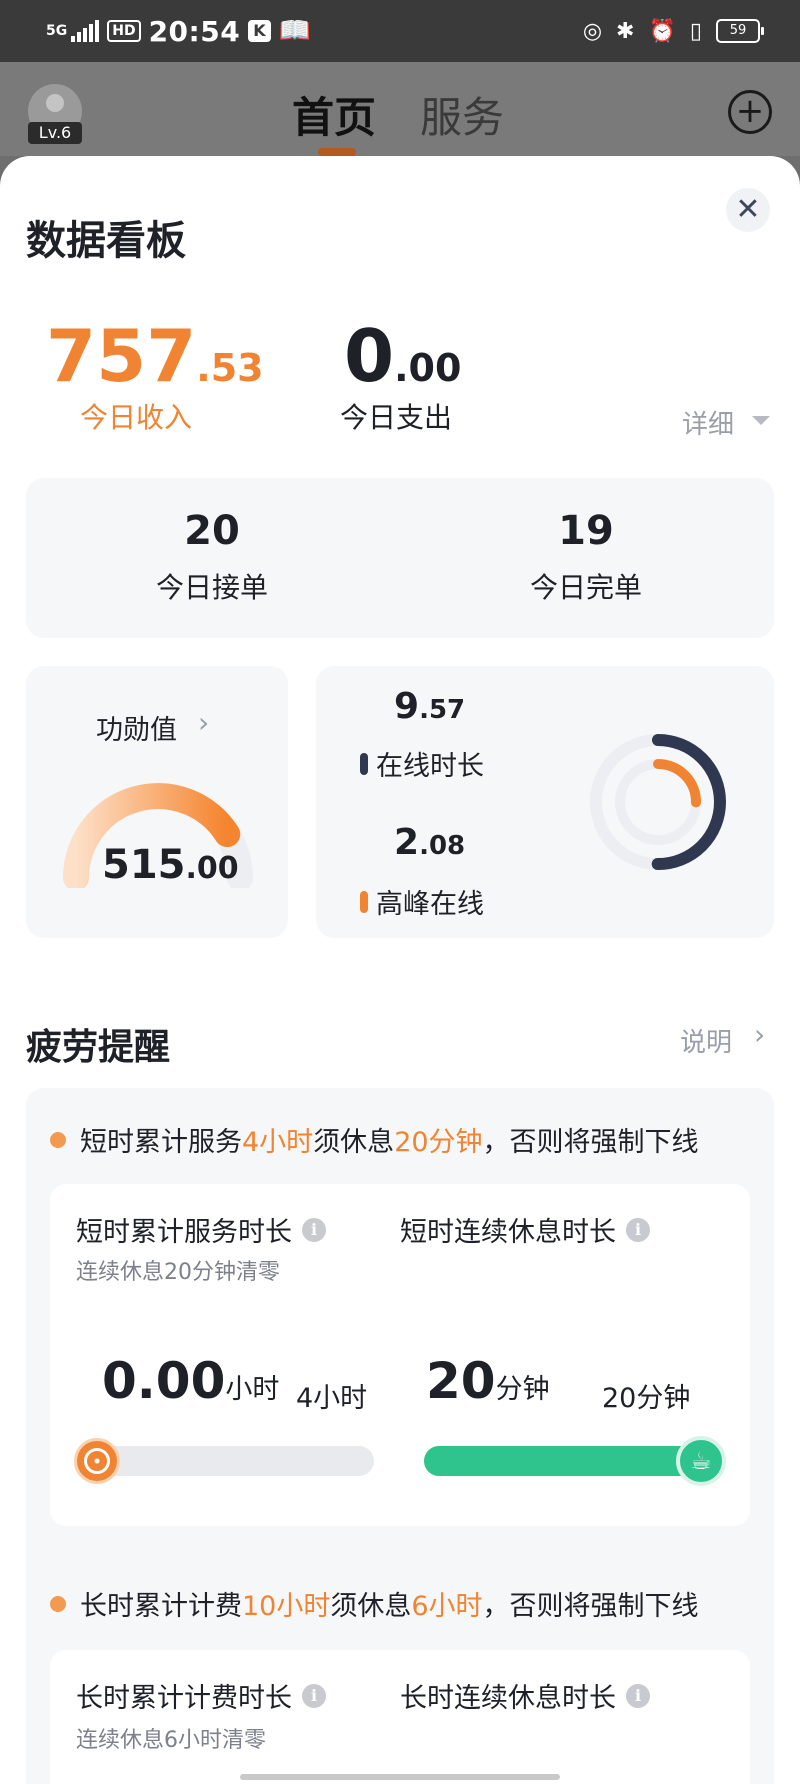 This screenshot has height=1784, width=800. What do you see at coordinates (625, 31) in the screenshot?
I see `bluetooth-icon: ✱` at bounding box center [625, 31].